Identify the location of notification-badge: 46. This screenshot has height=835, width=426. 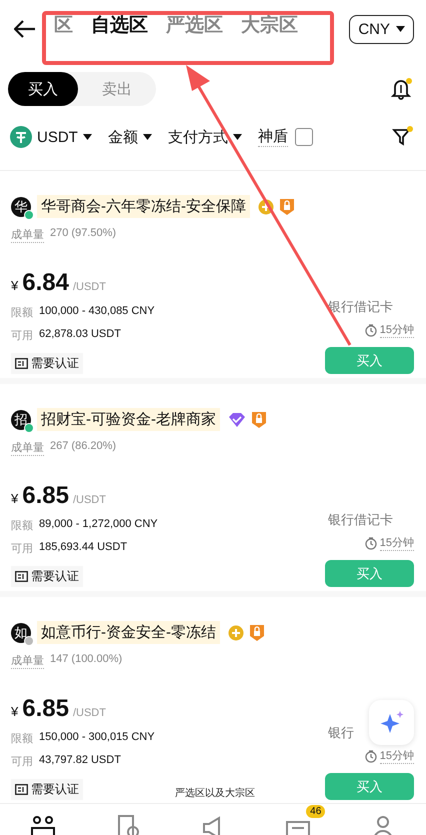
(316, 811).